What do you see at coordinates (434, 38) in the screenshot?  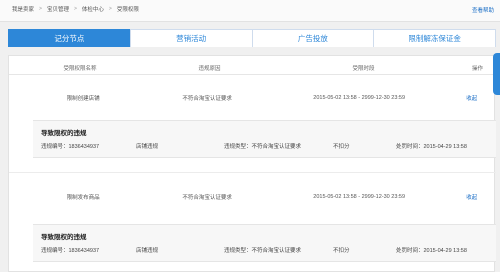 I see `tab-deposit-freeze: 限制解冻保证金` at bounding box center [434, 38].